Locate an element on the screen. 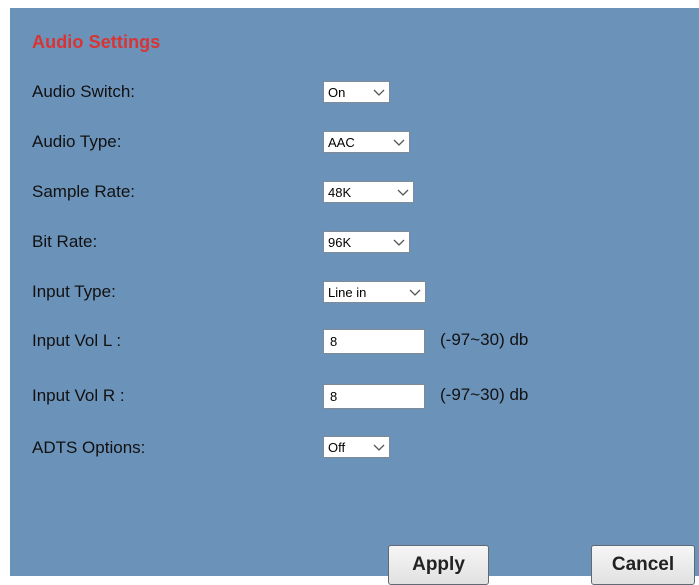  input-vol-r-label: Input Vol R : is located at coordinates (78, 395).